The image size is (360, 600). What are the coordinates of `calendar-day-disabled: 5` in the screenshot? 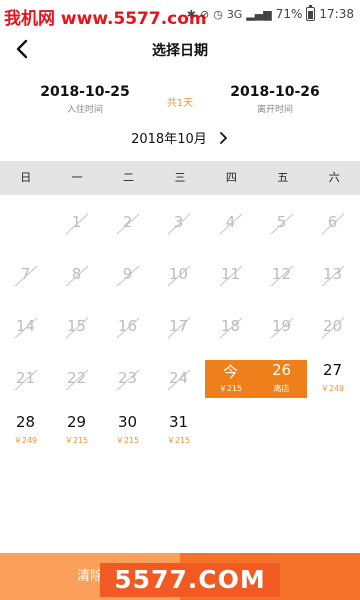 It's located at (281, 221).